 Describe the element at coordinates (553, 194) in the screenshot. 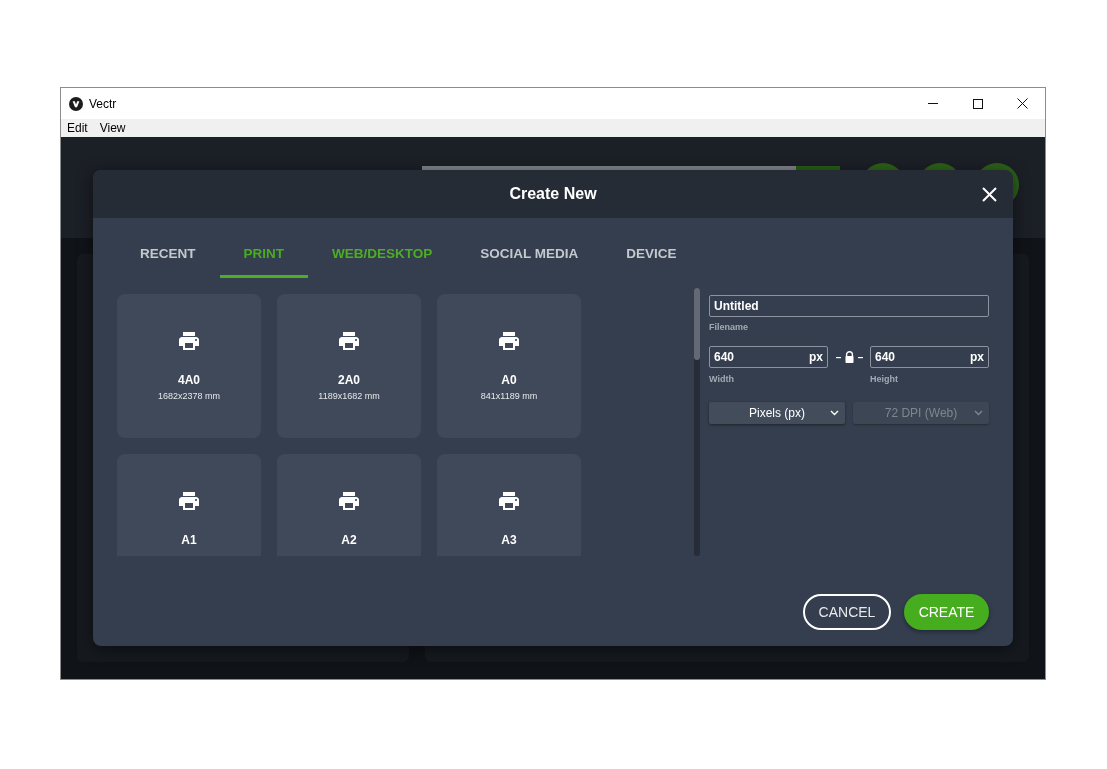

I see `dialog-title: Create New` at that location.